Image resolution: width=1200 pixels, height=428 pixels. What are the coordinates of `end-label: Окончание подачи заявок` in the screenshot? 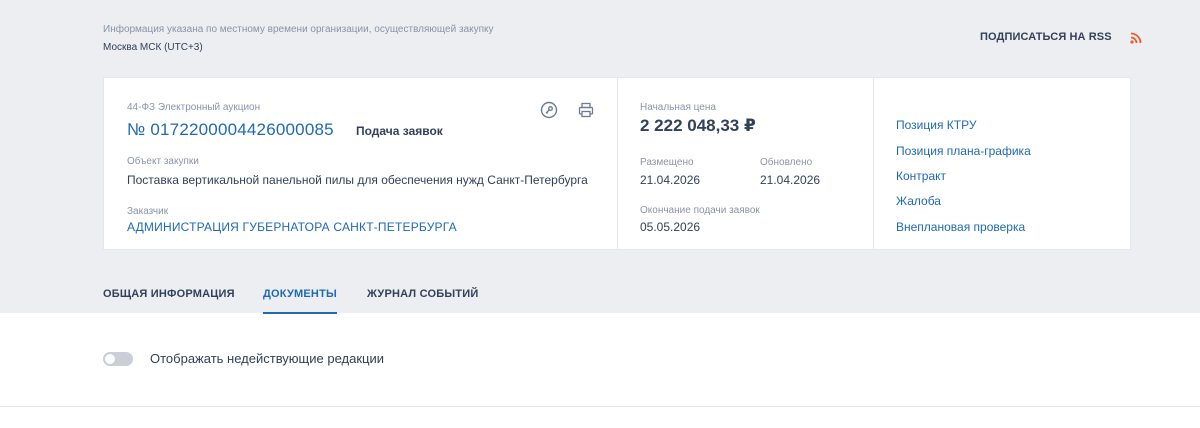 It's located at (700, 210).